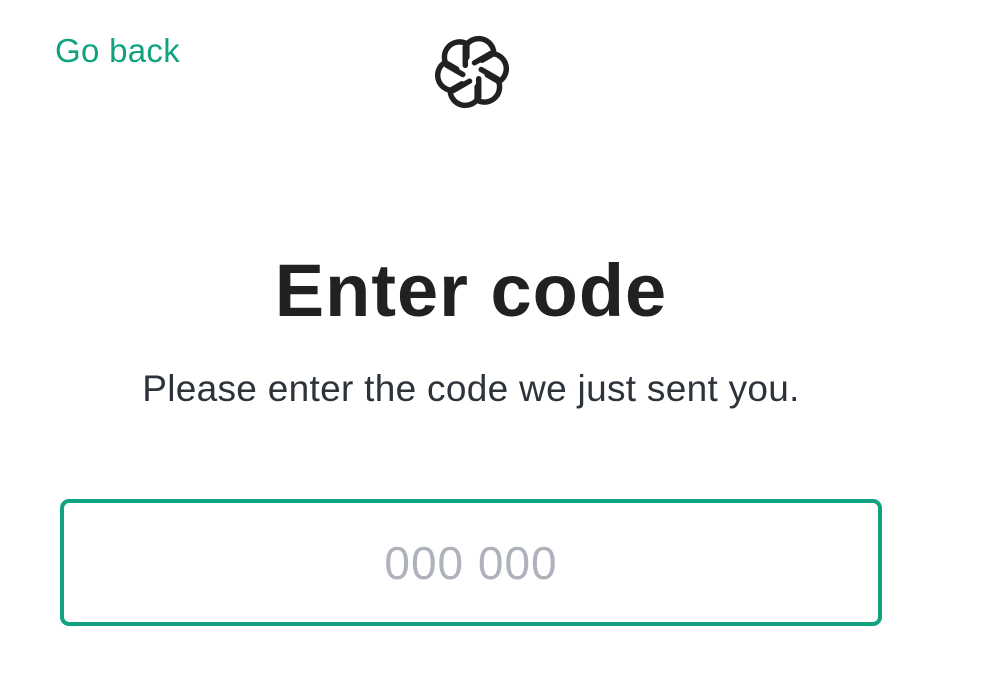 The image size is (992, 690). I want to click on openai-logo-icon, so click(472, 72).